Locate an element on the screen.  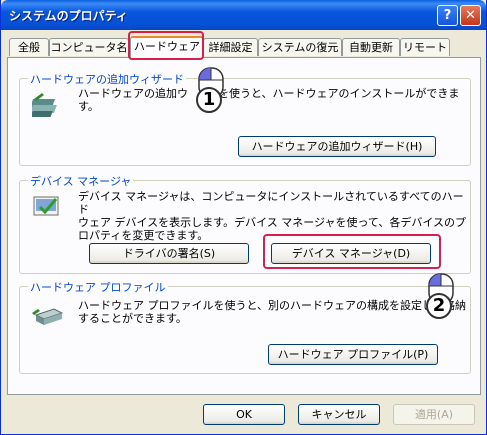
tab-system-restore: システムの復元 is located at coordinates (300, 47).